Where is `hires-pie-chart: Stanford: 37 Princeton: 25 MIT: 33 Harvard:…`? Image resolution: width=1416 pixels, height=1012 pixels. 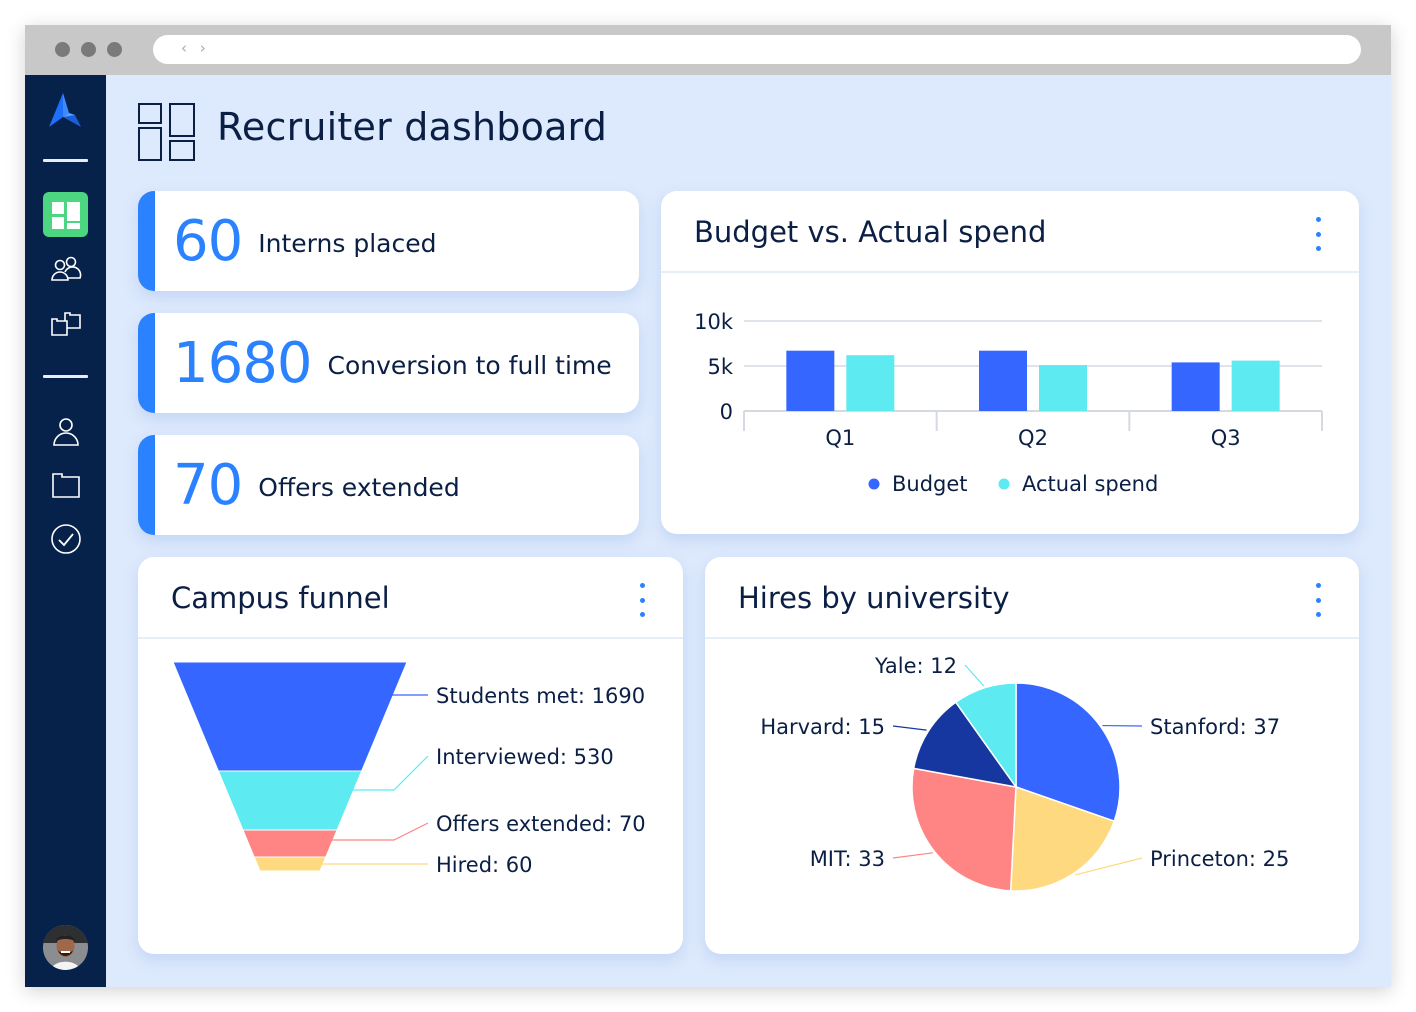 hires-pie-chart: Stanford: 37 Princeton: 25 MIT: 33 Harvard:… is located at coordinates (1024, 773).